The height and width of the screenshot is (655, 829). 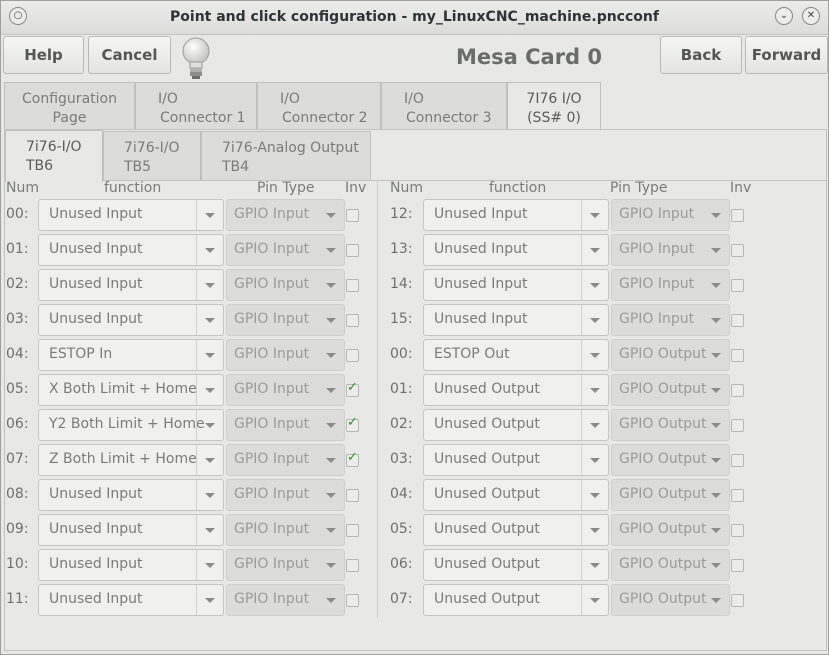 I want to click on pin-type-value: GPIO Output, so click(x=663, y=529).